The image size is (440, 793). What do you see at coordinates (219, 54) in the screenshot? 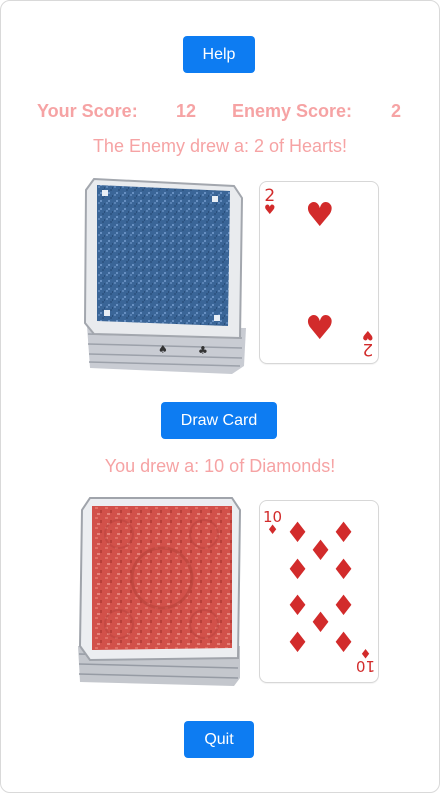
I see `help-button: Help` at bounding box center [219, 54].